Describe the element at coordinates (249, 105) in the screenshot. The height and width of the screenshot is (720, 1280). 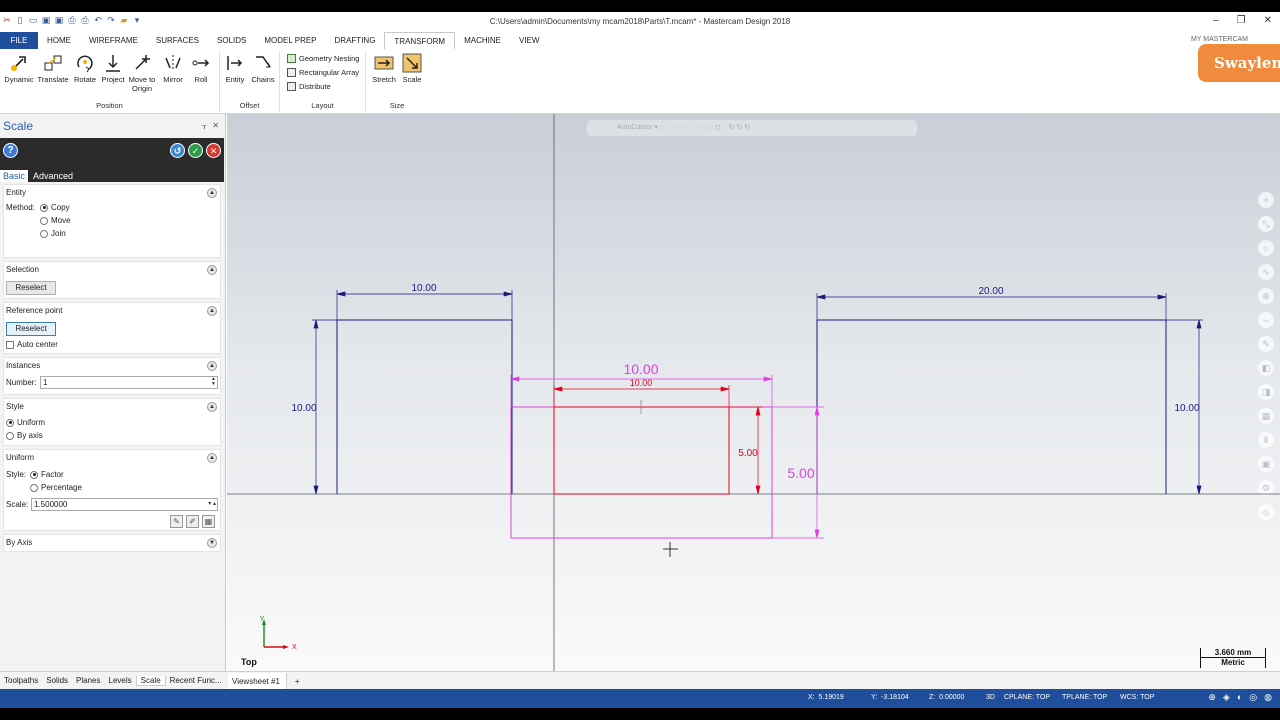
I see `offset-group-title: Offset` at that location.